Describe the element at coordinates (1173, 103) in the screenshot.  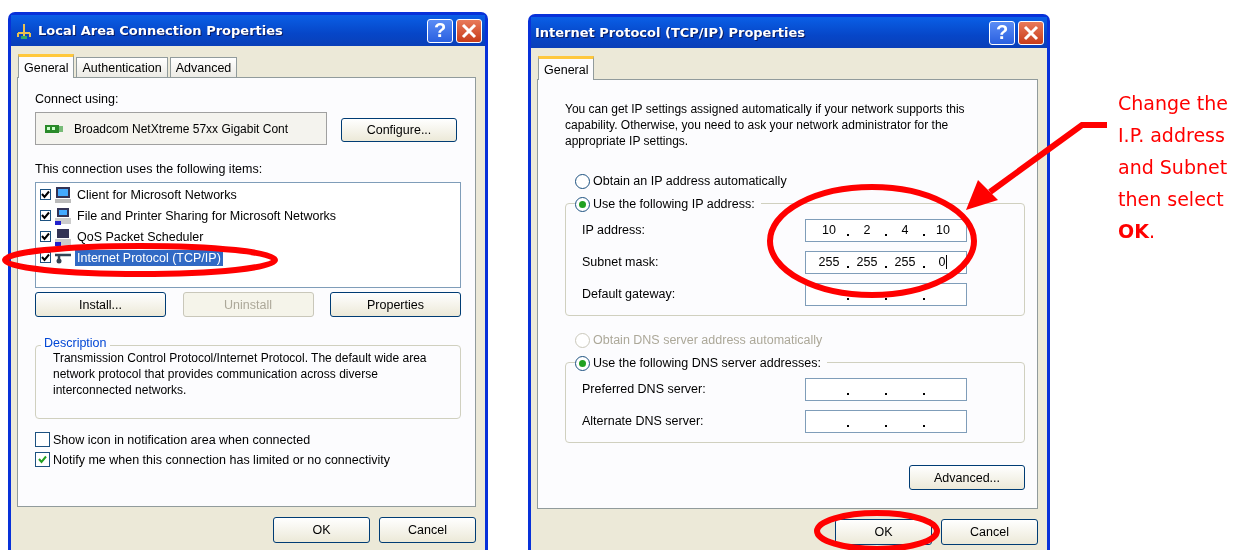
I see `annotation-text: Change the` at that location.